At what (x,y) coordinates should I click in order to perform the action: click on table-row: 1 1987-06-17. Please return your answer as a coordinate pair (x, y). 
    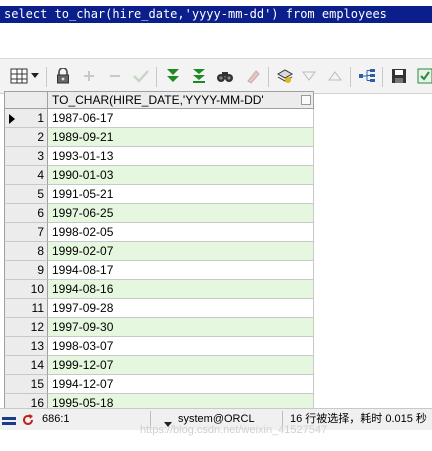
    Looking at the image, I should click on (159, 118).